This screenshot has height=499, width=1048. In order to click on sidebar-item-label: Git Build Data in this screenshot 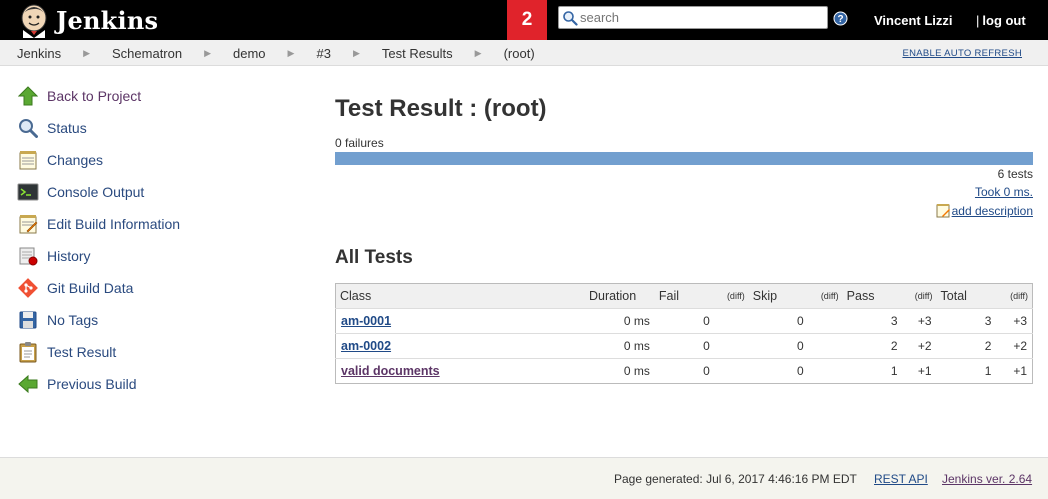, I will do `click(90, 288)`.